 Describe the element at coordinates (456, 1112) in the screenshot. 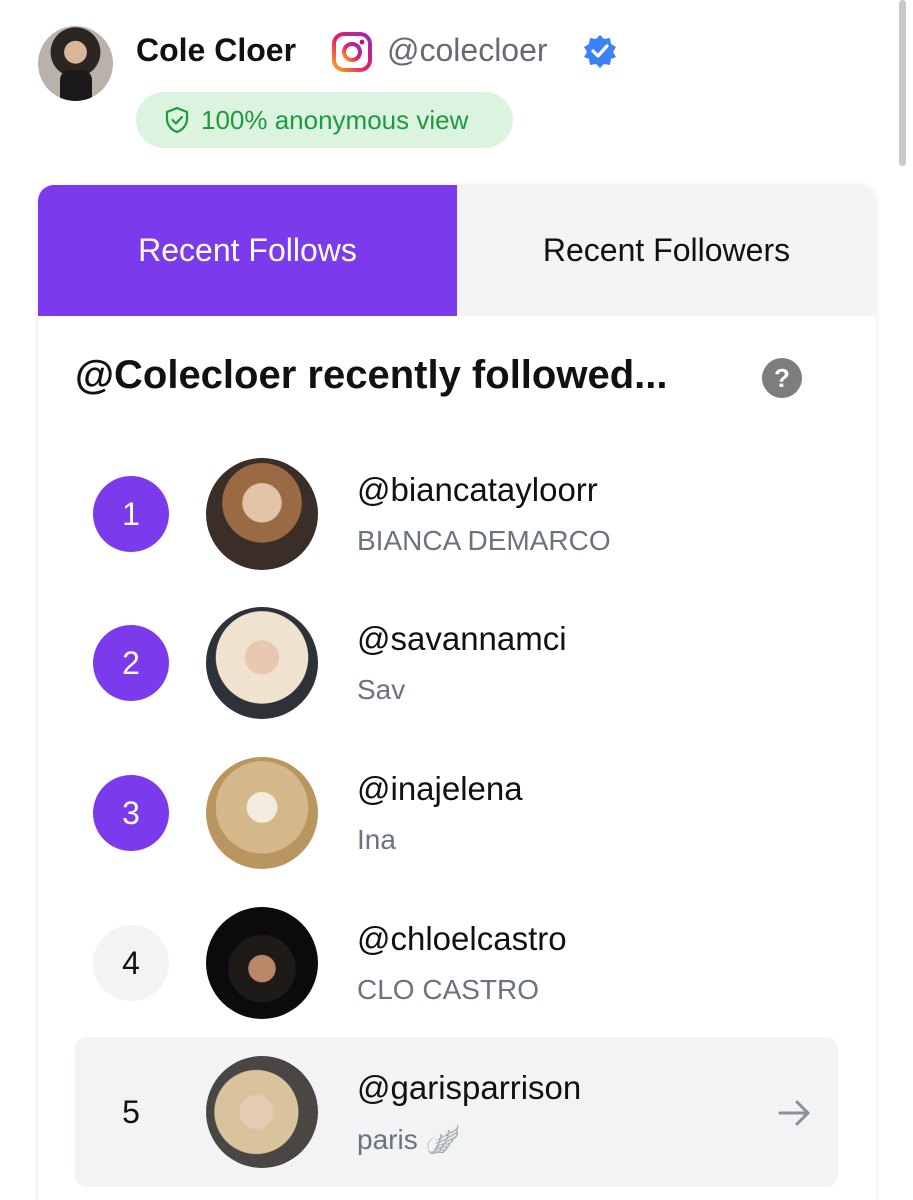

I see `list-item: 5 @garisparrison paris 🪽` at that location.